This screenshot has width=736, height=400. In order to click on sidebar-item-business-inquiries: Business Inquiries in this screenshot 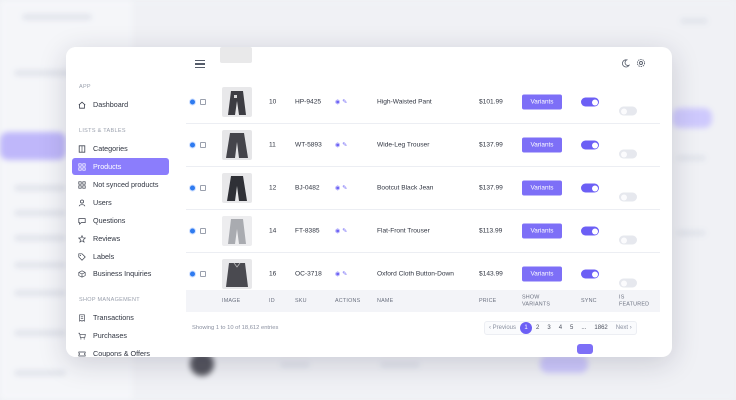, I will do `click(120, 273)`.